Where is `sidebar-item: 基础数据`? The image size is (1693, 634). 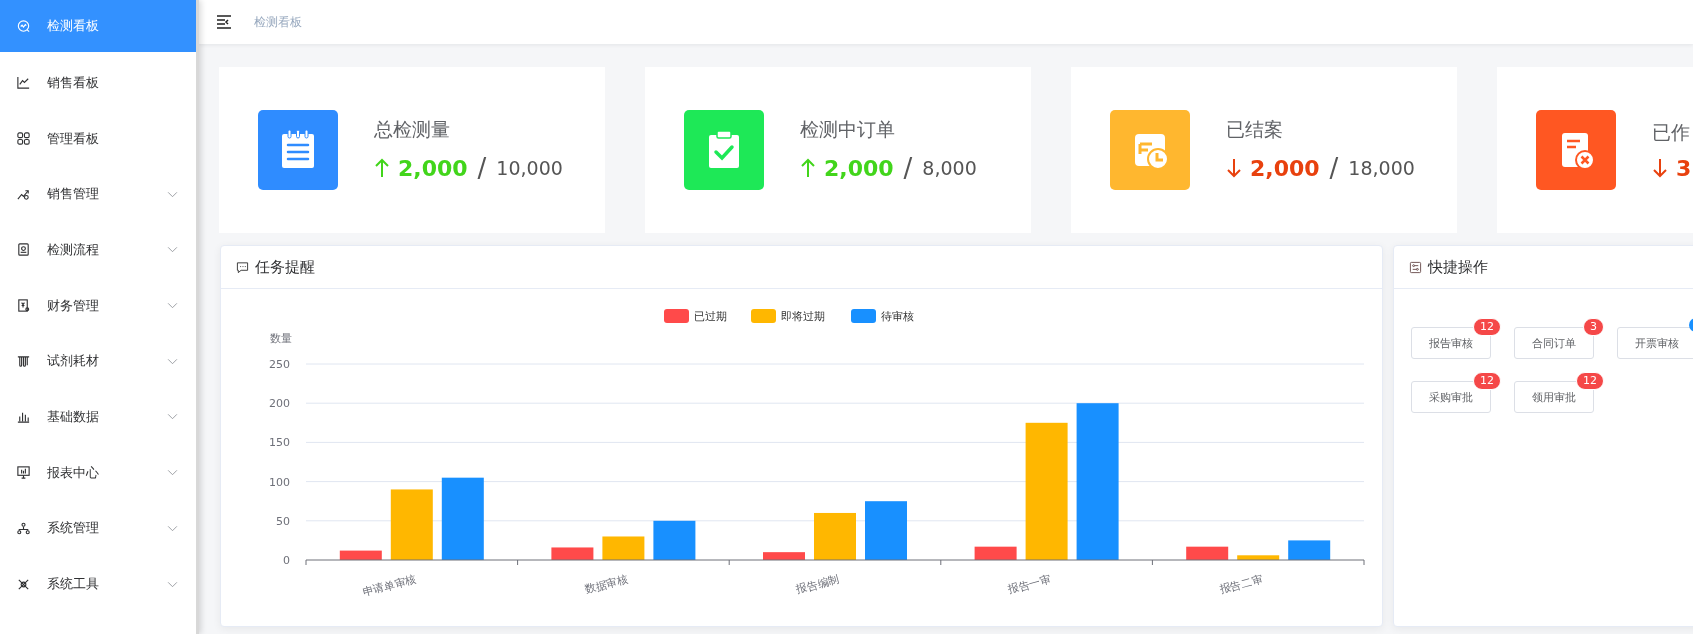 sidebar-item: 基础数据 is located at coordinates (98, 417).